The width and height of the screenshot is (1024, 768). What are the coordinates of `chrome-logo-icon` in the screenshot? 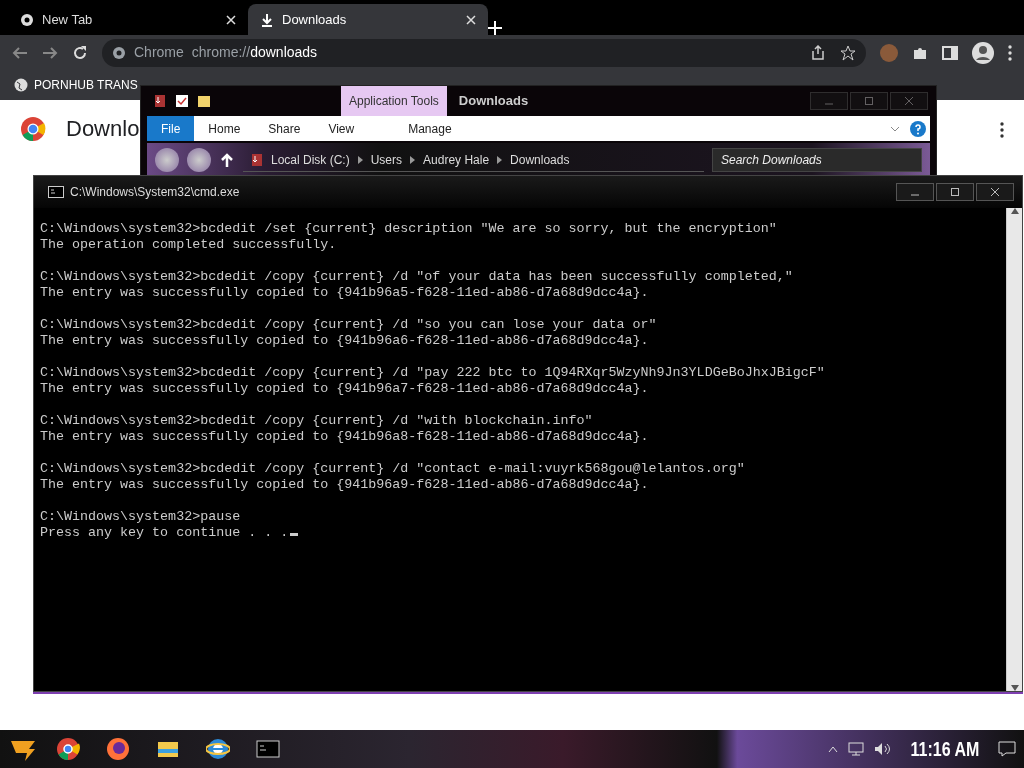 It's located at (33, 128).